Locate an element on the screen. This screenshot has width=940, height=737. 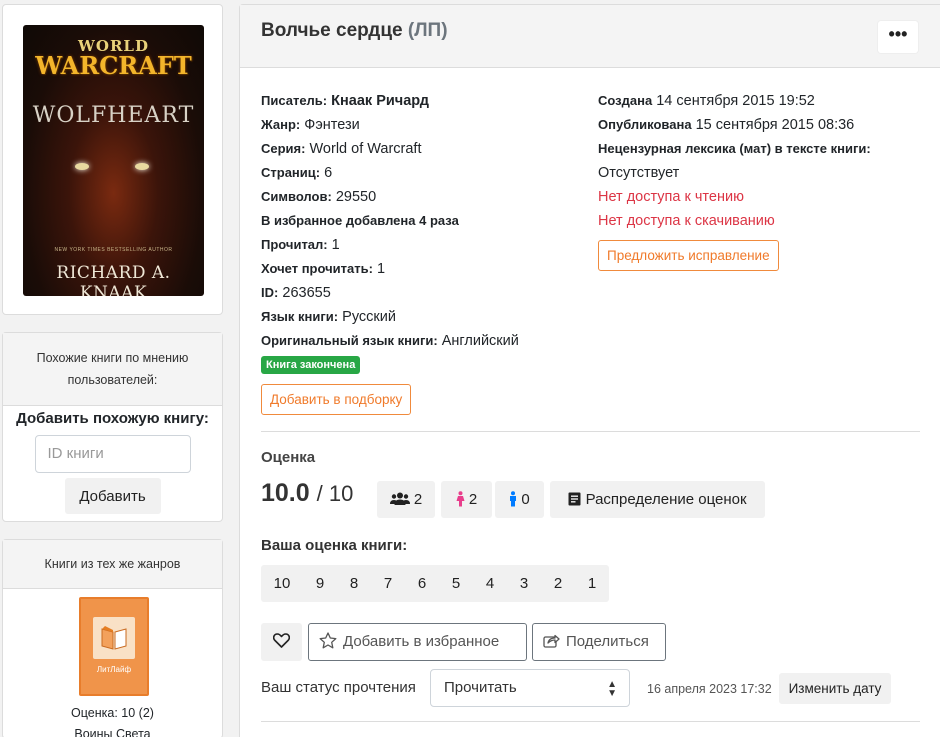
info-row: Страниц: 6 is located at coordinates (390, 173).